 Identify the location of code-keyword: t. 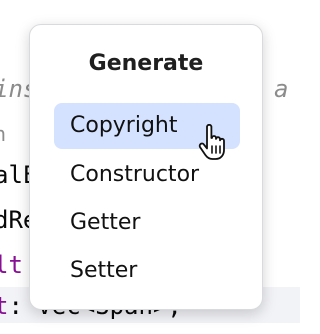
(4, 306).